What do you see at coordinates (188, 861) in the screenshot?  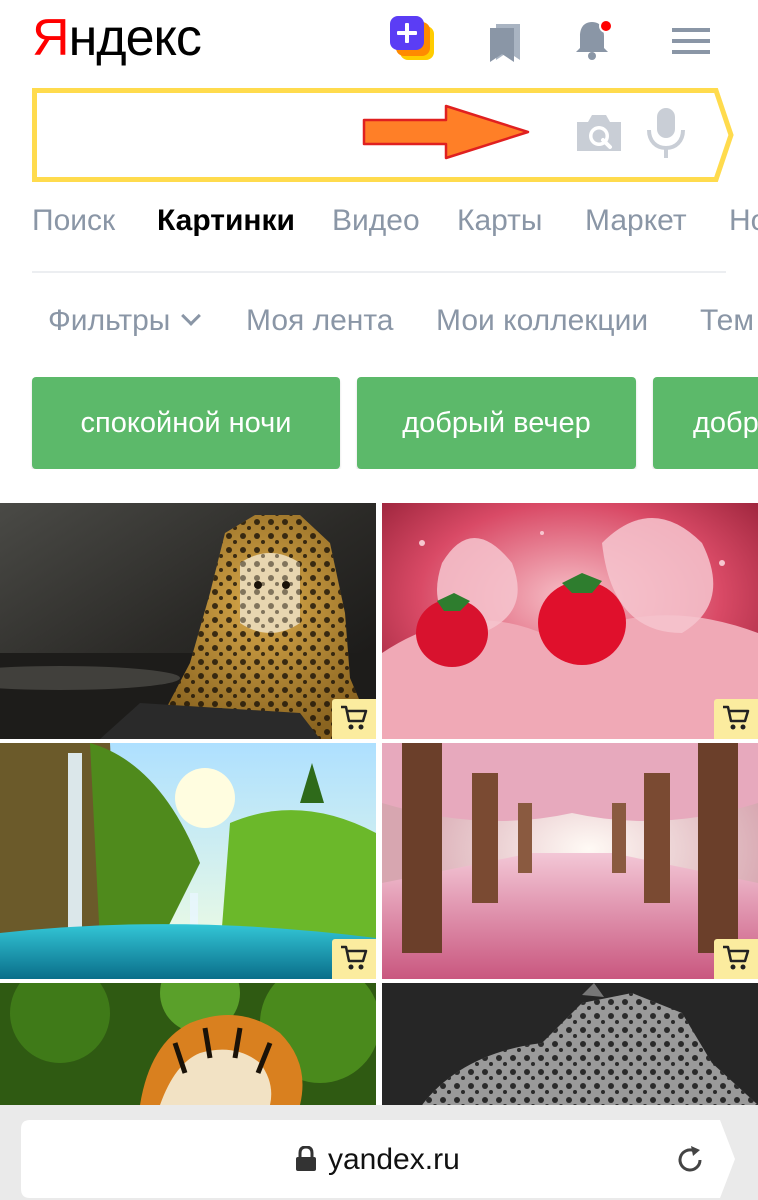 I see `image-waterfall` at bounding box center [188, 861].